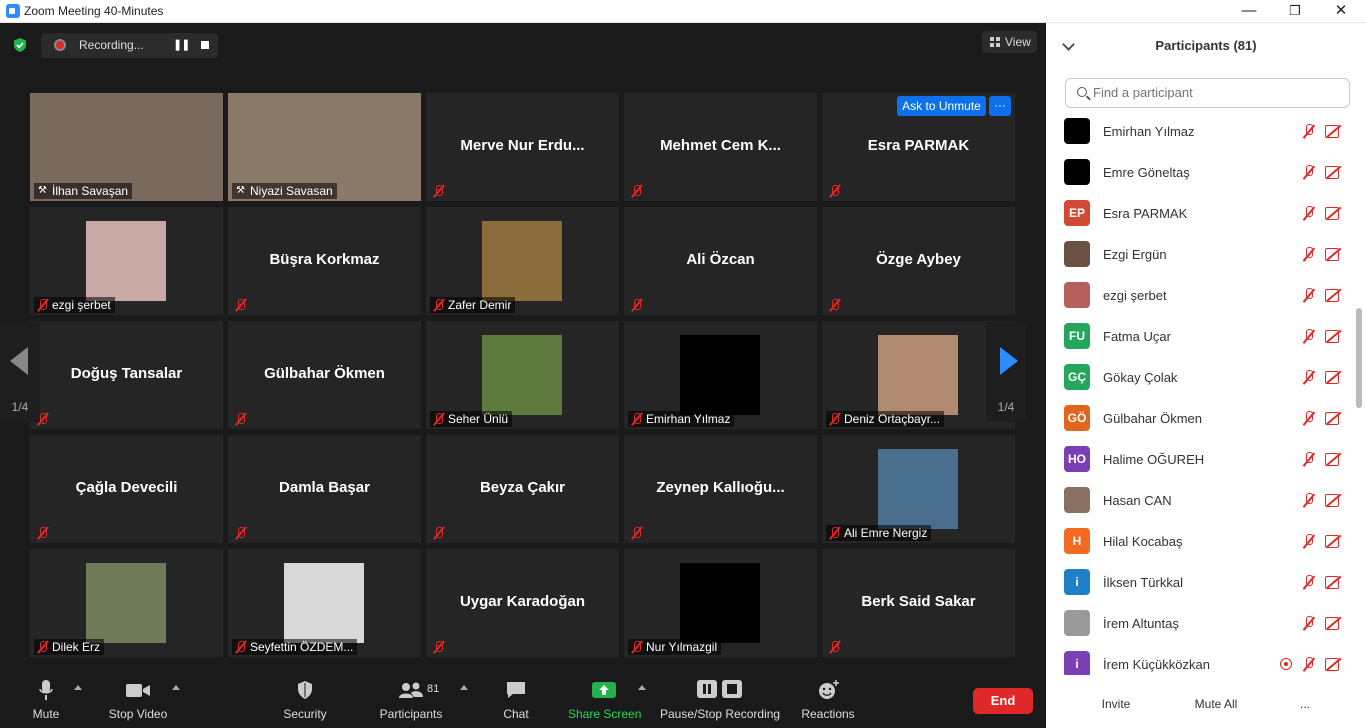 Image resolution: width=1366 pixels, height=728 pixels. Describe the element at coordinates (126, 489) in the screenshot. I see `video-tile: Çağla Devecili` at that location.